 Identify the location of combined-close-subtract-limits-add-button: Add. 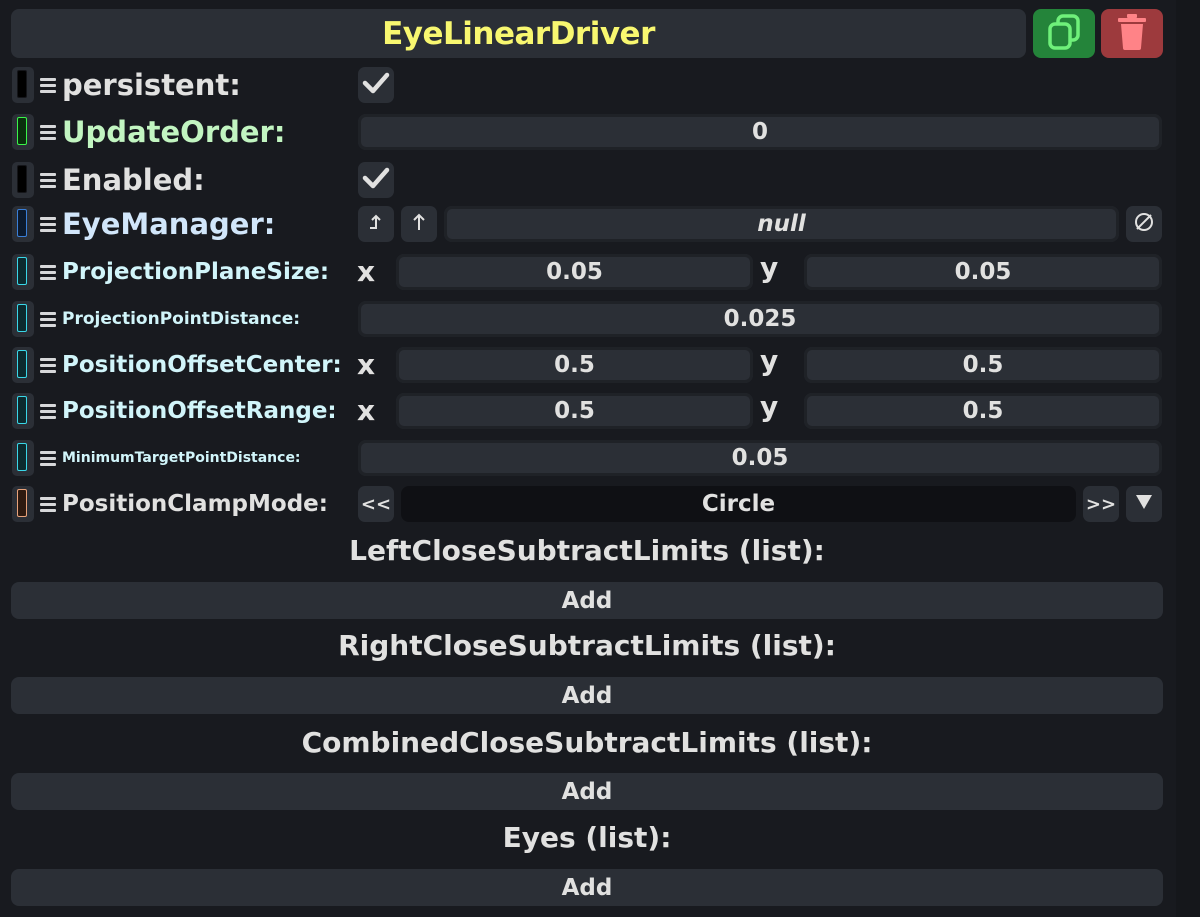
(587, 791).